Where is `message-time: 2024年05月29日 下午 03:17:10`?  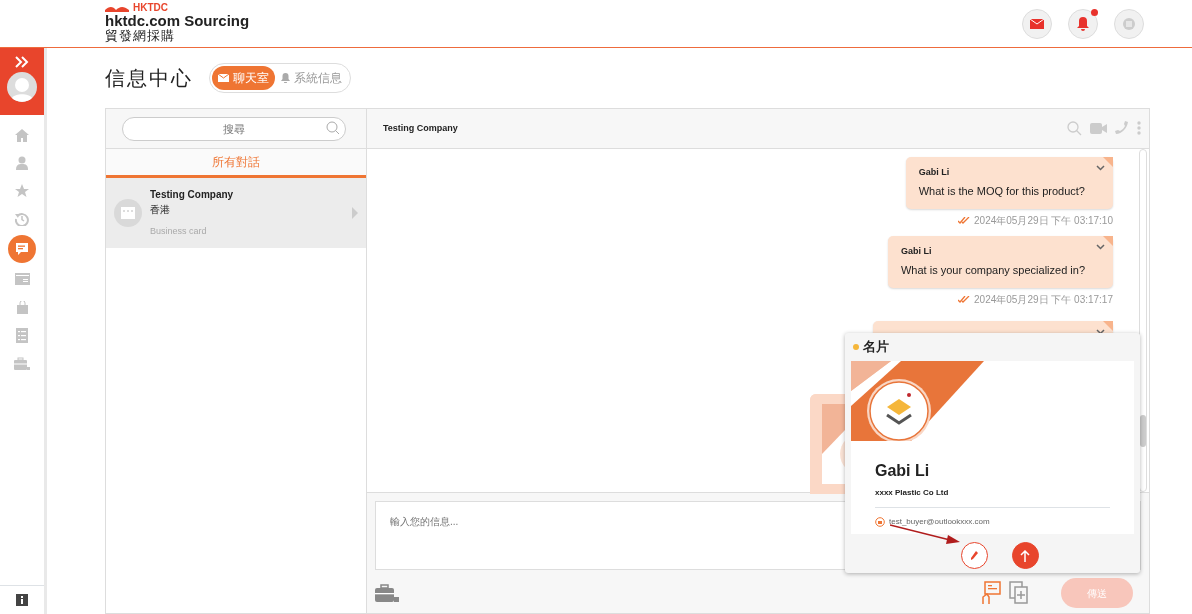
message-time: 2024年05月29日 下午 03:17:10 is located at coordinates (1043, 220).